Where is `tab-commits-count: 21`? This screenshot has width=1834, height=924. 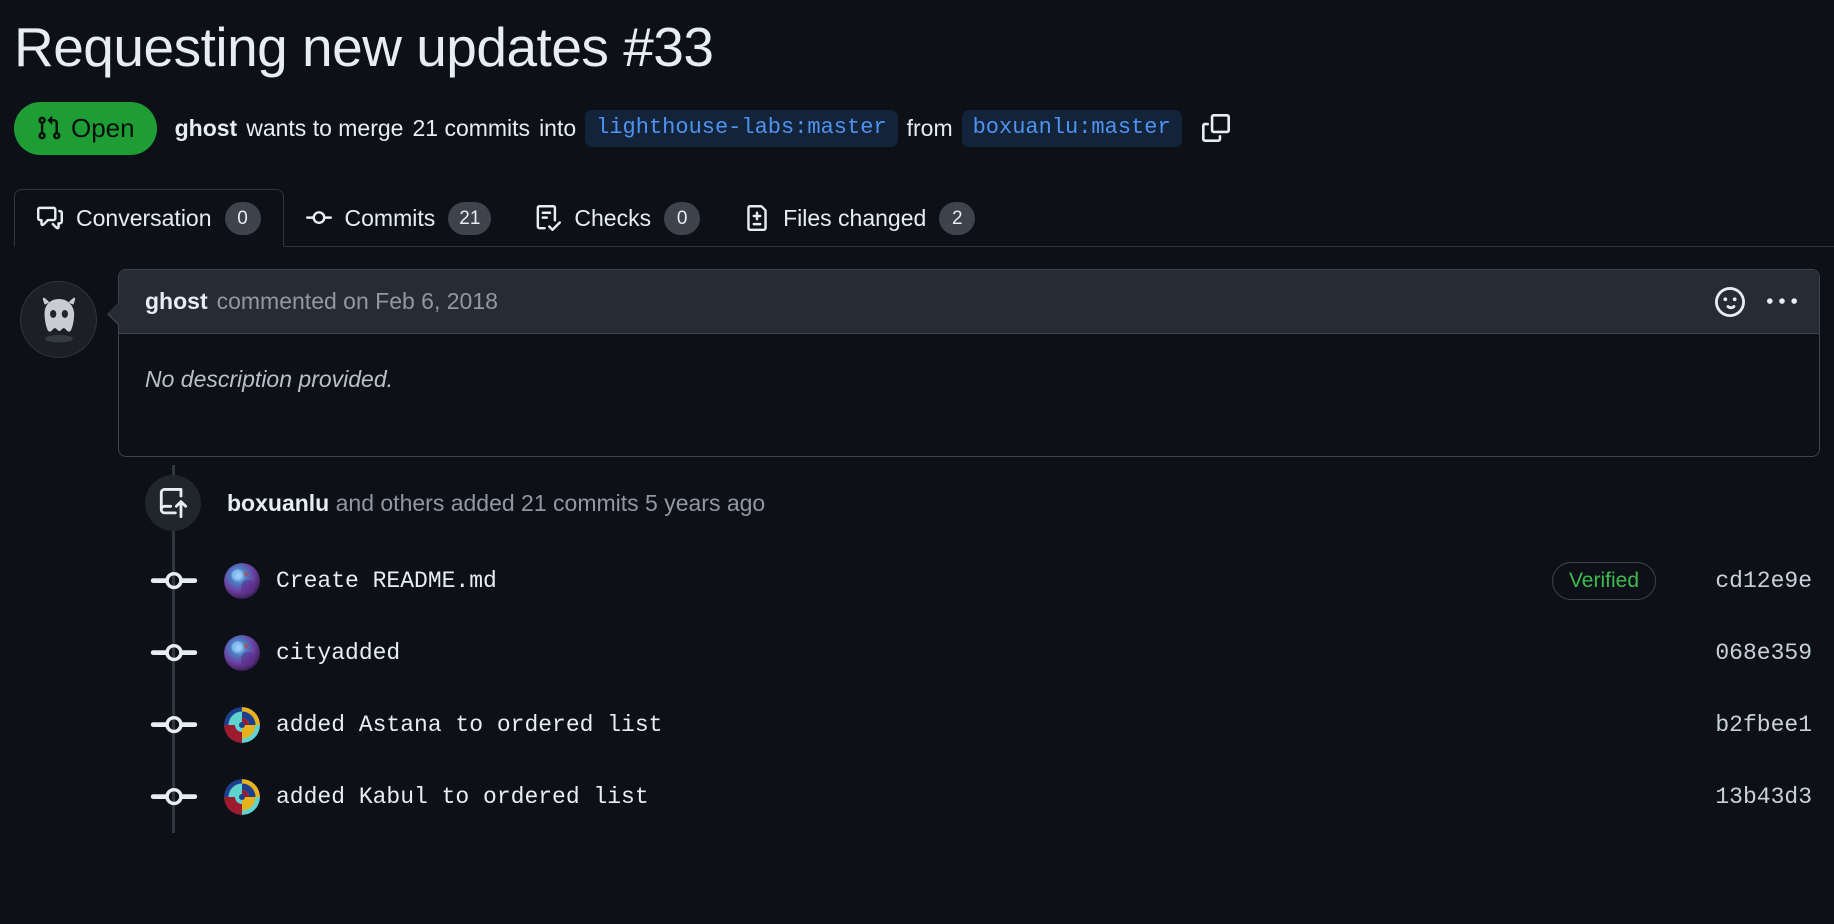
tab-commits-count: 21 is located at coordinates (470, 218).